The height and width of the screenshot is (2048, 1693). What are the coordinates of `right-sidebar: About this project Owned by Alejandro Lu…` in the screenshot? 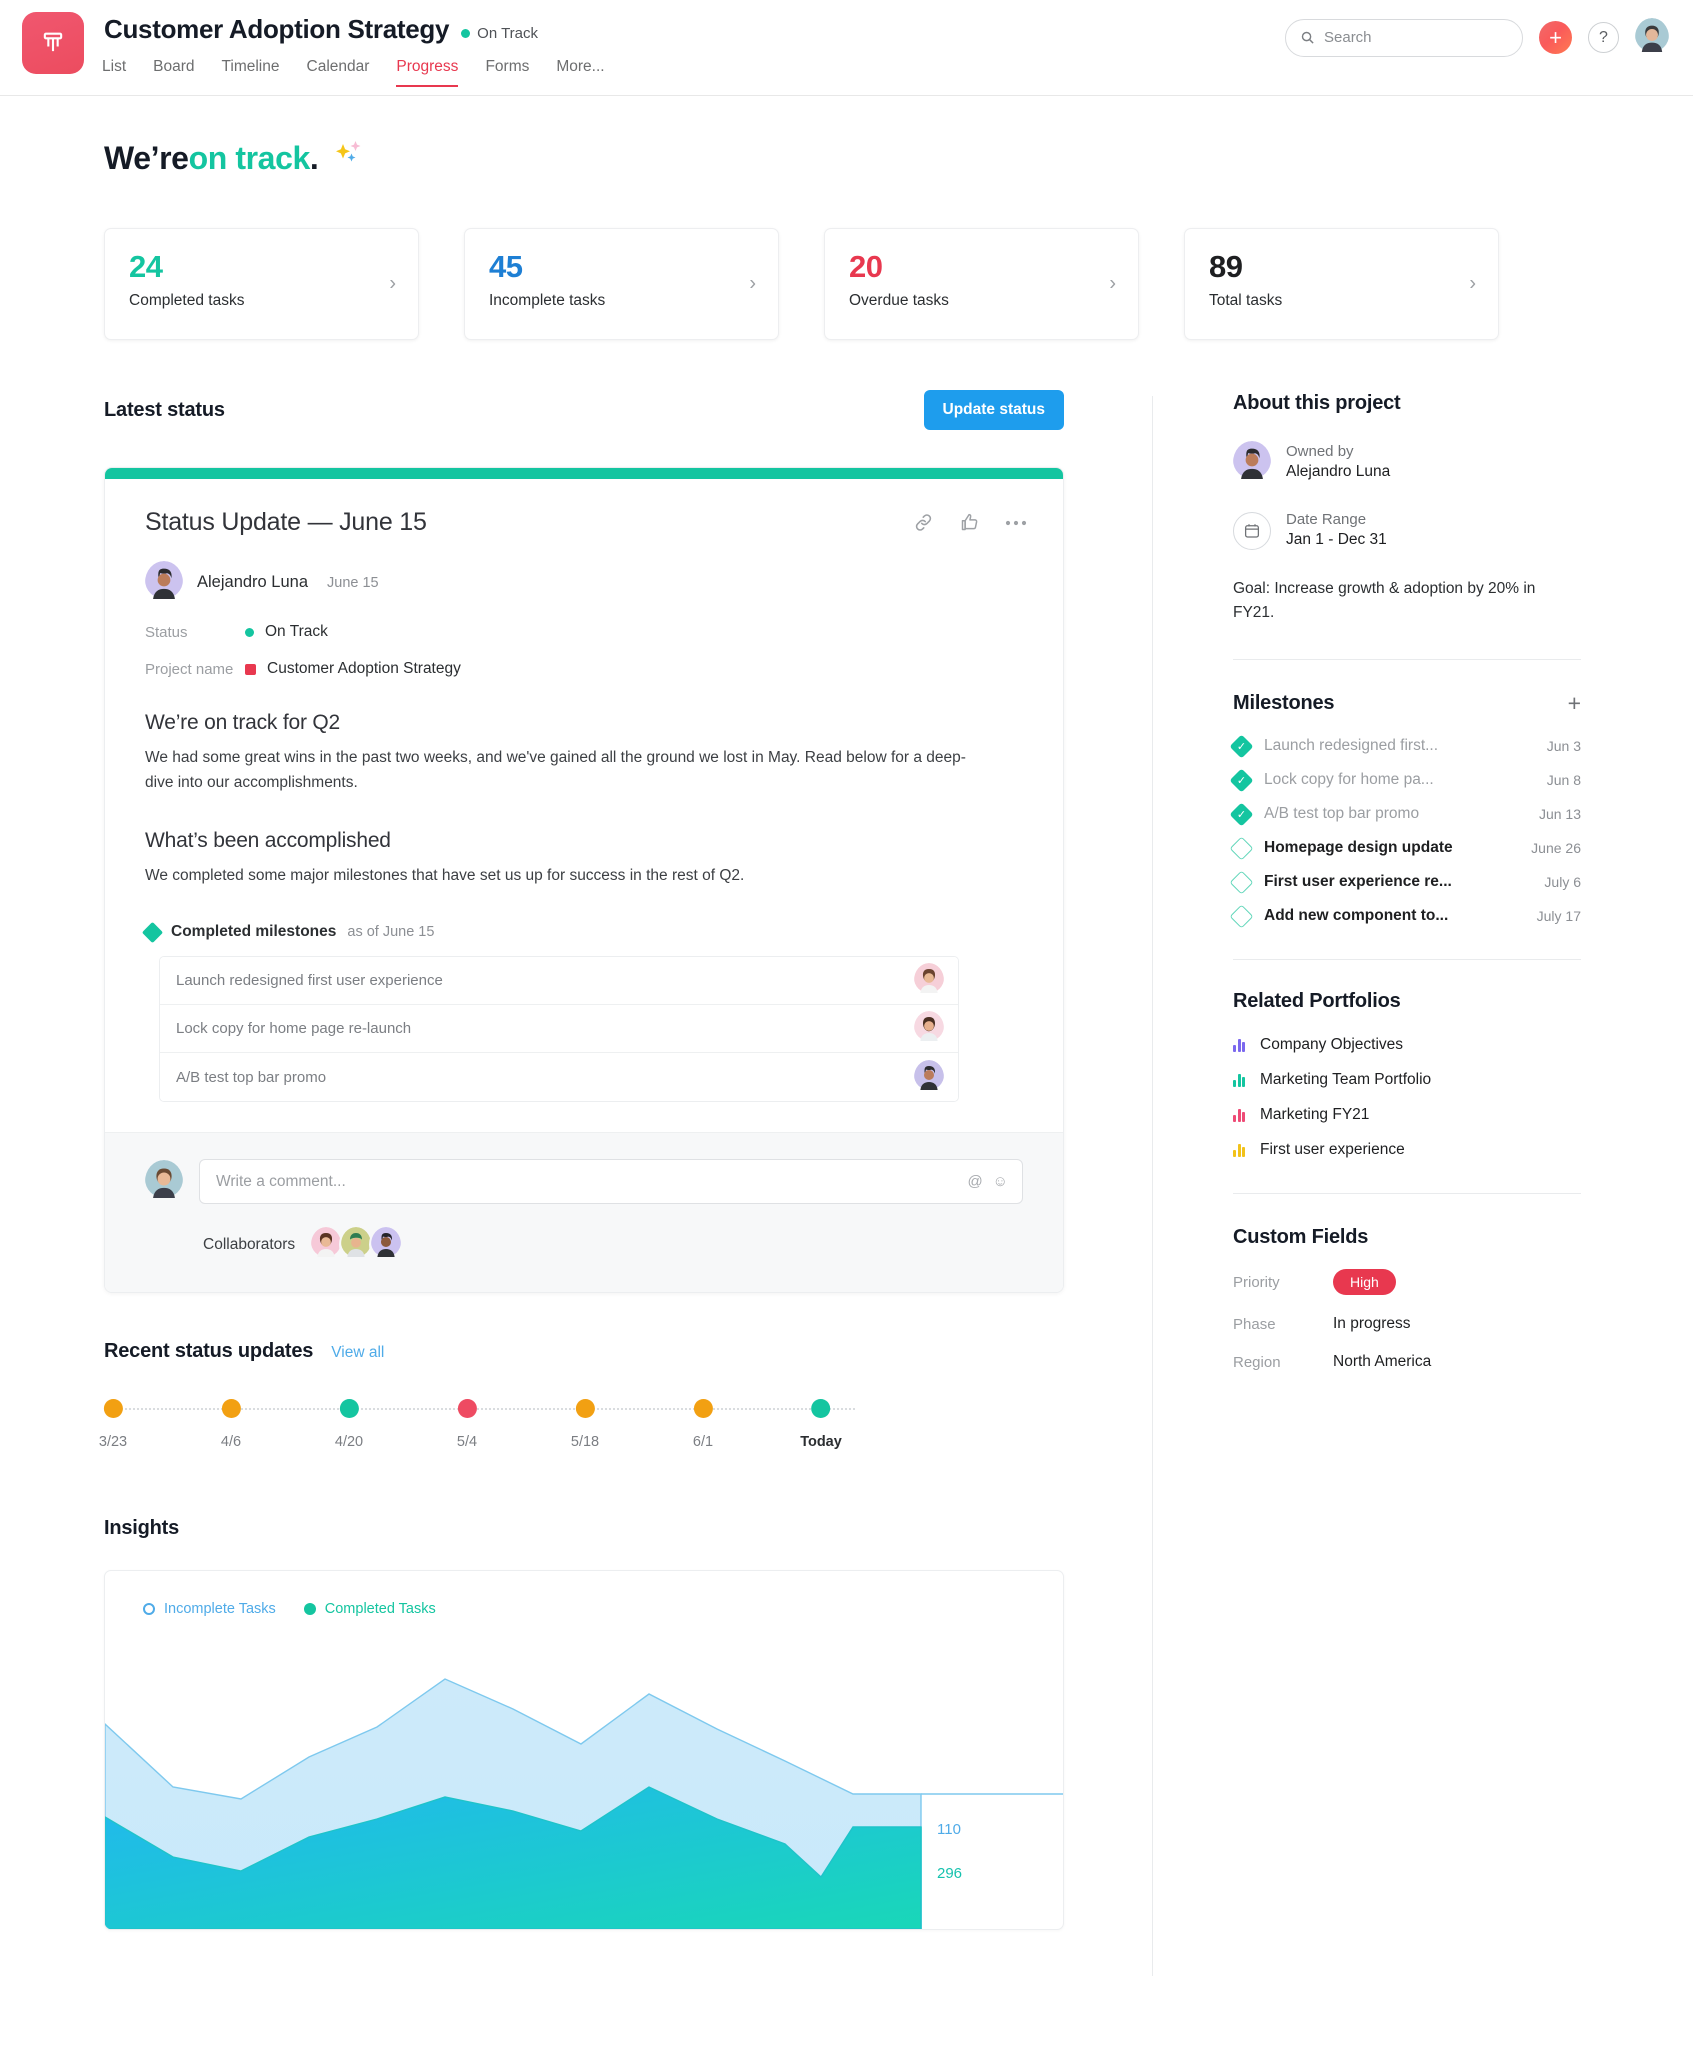 It's located at (1405, 881).